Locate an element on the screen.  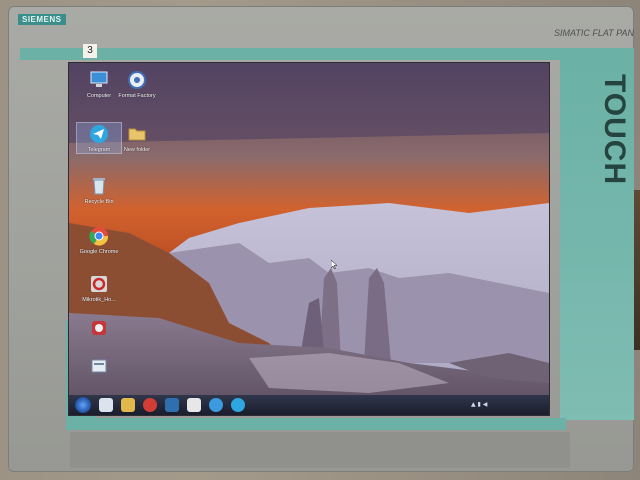
desktop-icon-label: Format Factory is located at coordinates (137, 96).